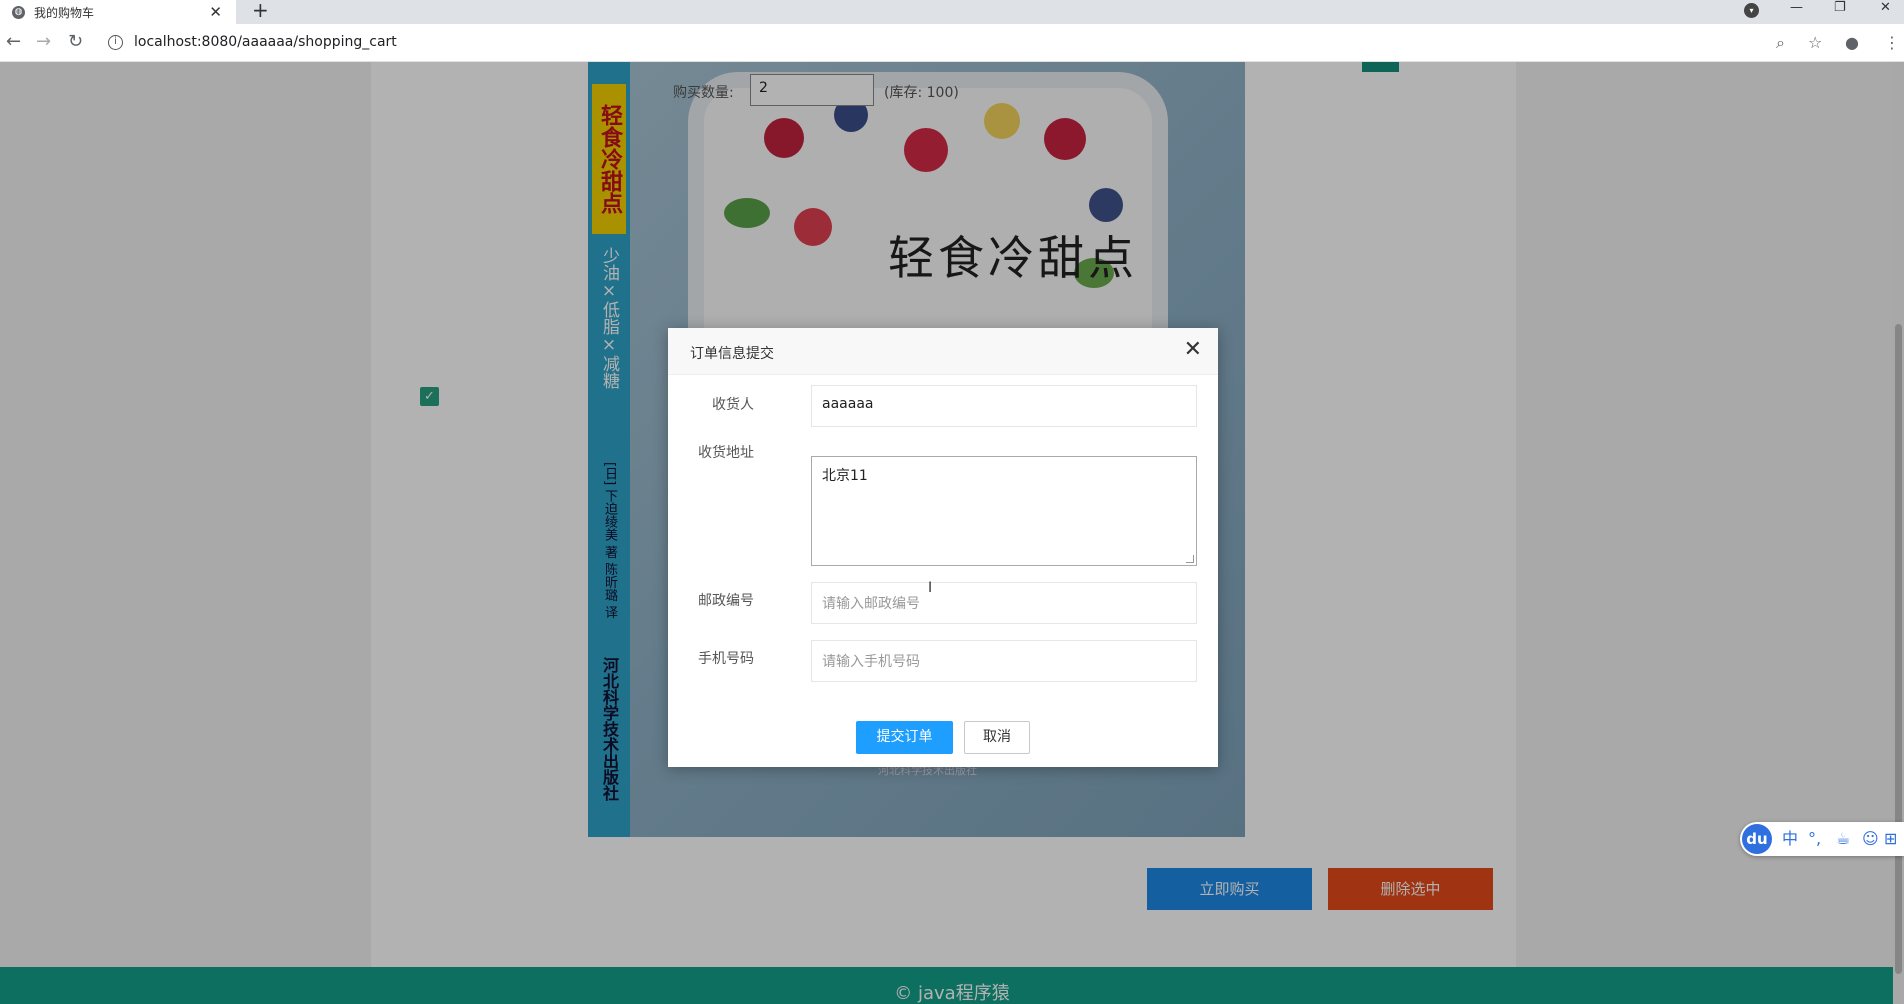 Image resolution: width=1904 pixels, height=1004 pixels. What do you see at coordinates (1890, 839) in the screenshot?
I see `grid-icon: ⊞` at bounding box center [1890, 839].